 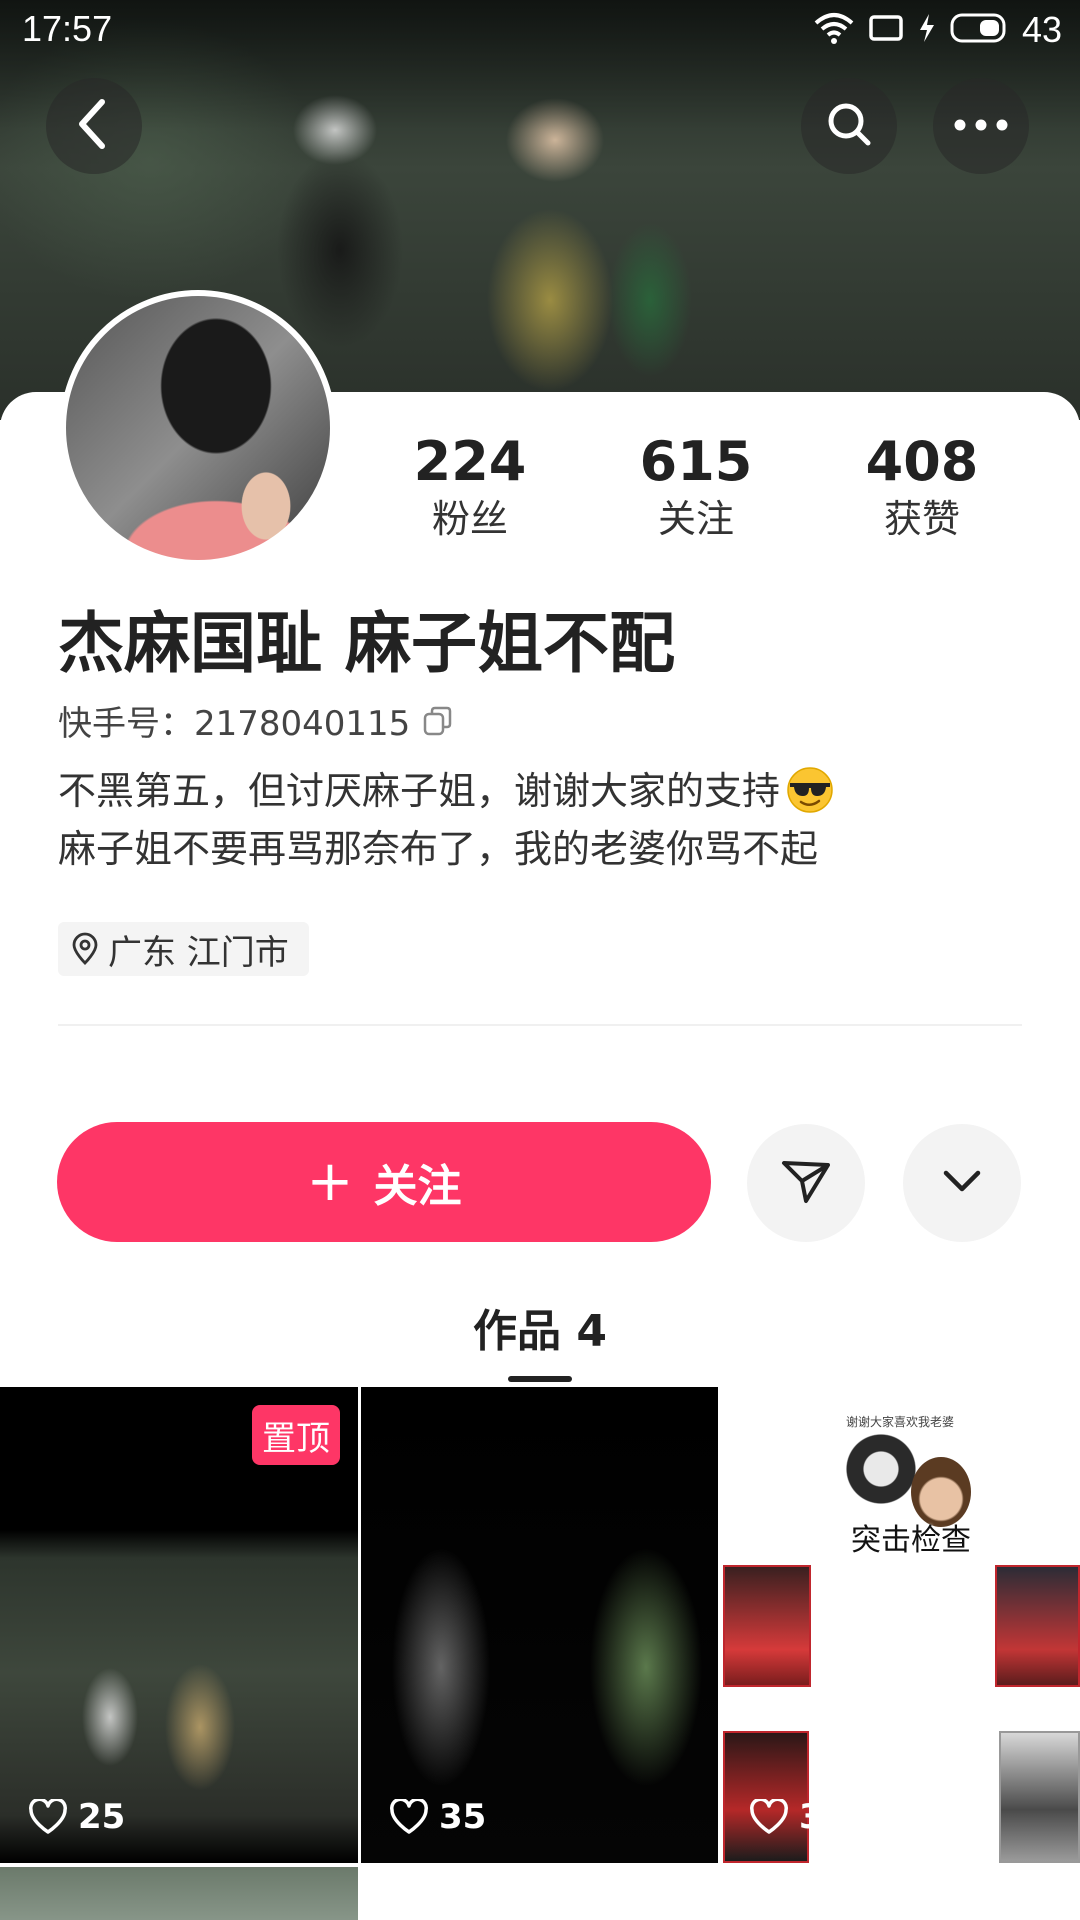 What do you see at coordinates (900, 1422) in the screenshot?
I see `tile-3-title: 谢谢大家喜欢我老婆` at bounding box center [900, 1422].